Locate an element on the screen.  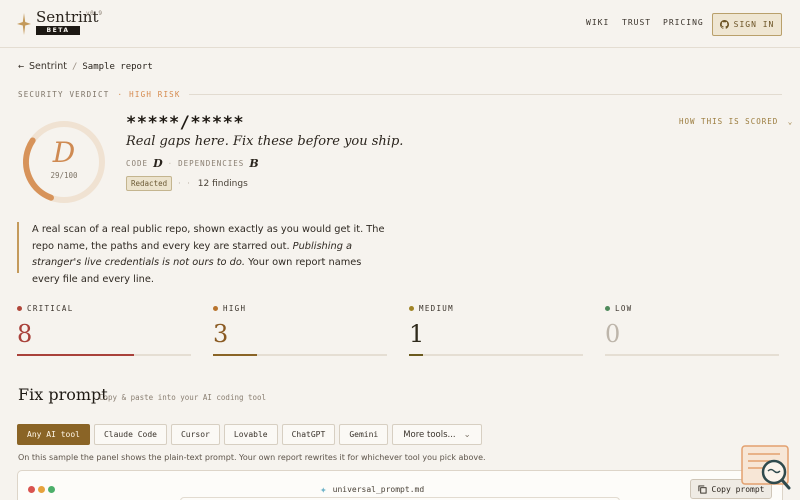
tool-lovable: Lovable is located at coordinates (250, 434).